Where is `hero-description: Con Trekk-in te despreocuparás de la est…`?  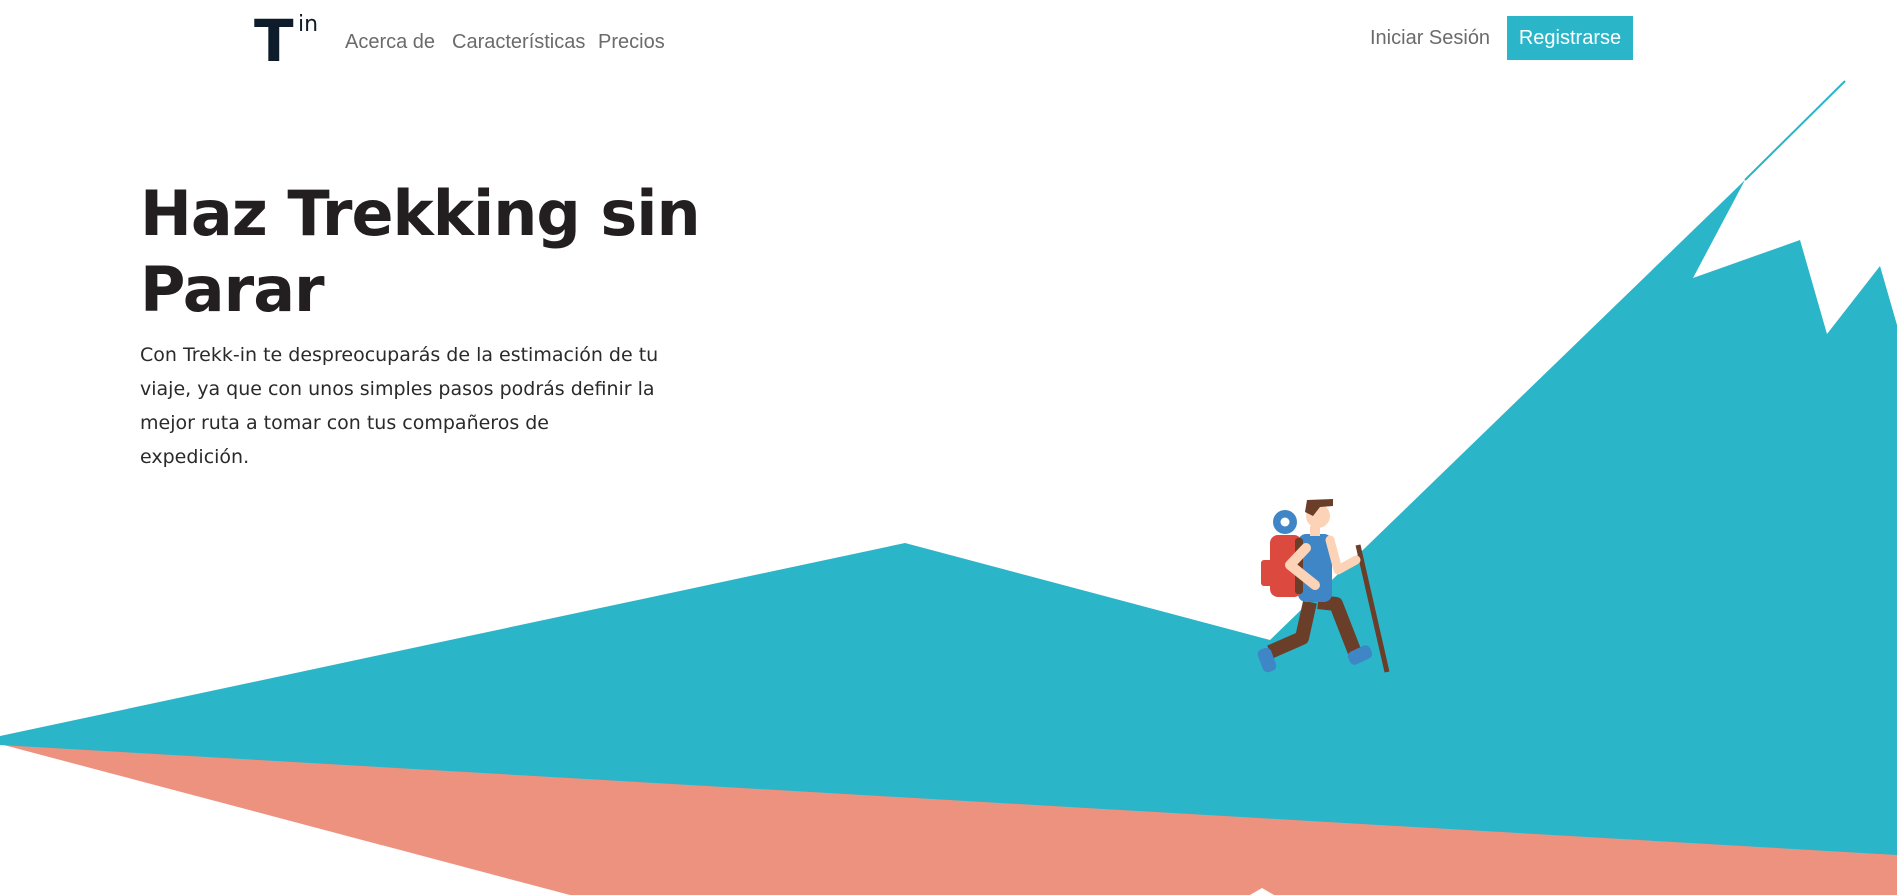
hero-description: Con Trekk-in te despreocuparás de la est… is located at coordinates (399, 406).